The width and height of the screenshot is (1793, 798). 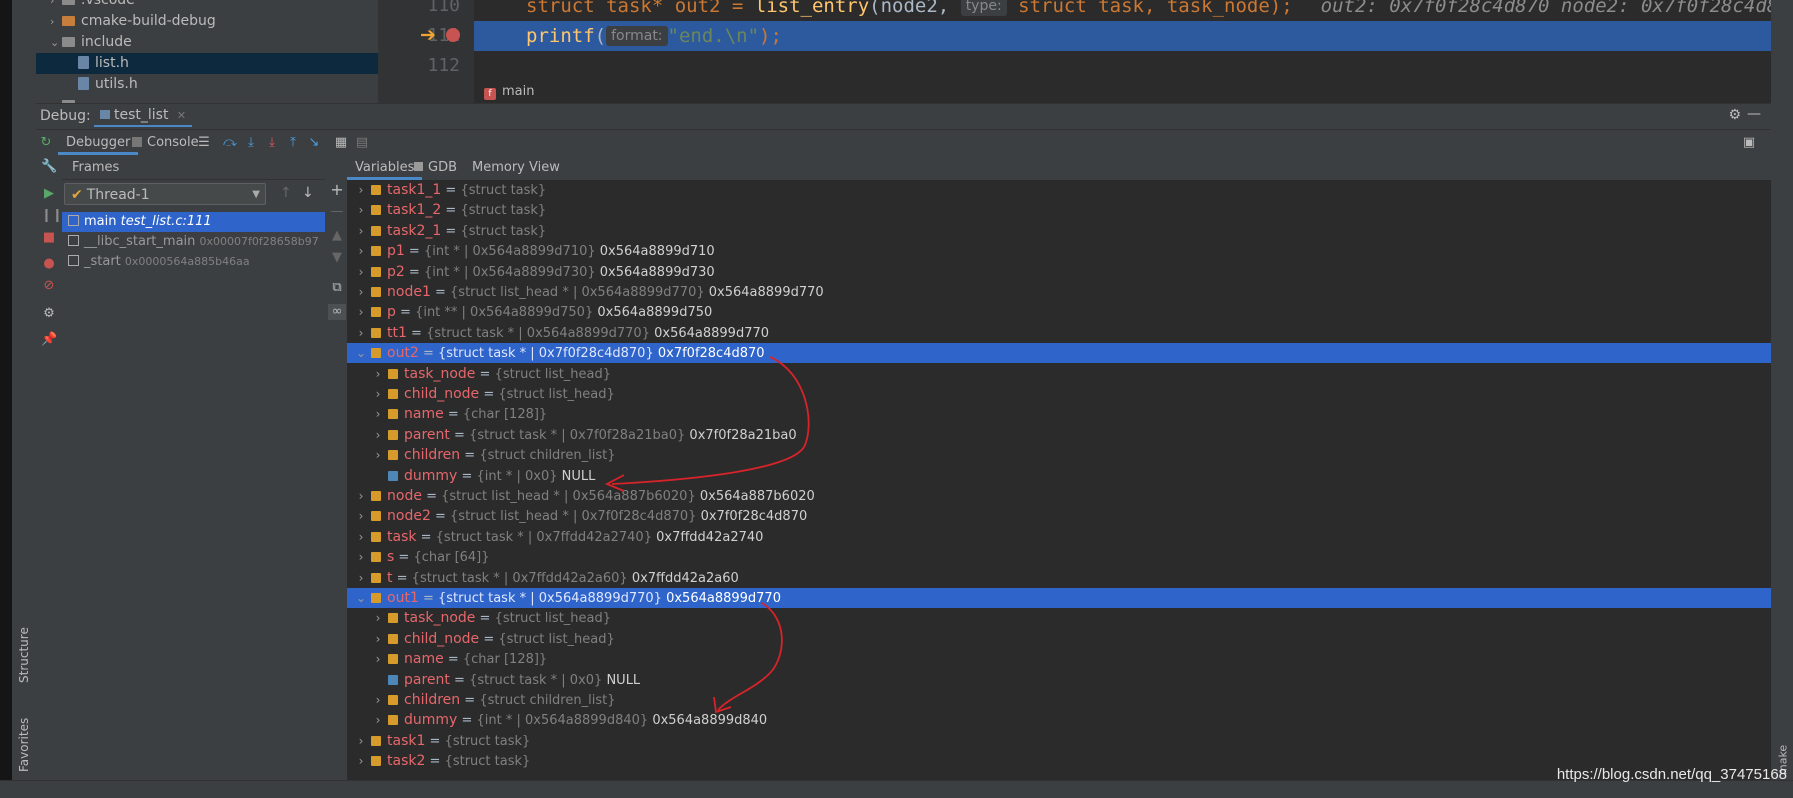 I want to click on view-breakpoints-icon: ●, so click(x=49, y=264).